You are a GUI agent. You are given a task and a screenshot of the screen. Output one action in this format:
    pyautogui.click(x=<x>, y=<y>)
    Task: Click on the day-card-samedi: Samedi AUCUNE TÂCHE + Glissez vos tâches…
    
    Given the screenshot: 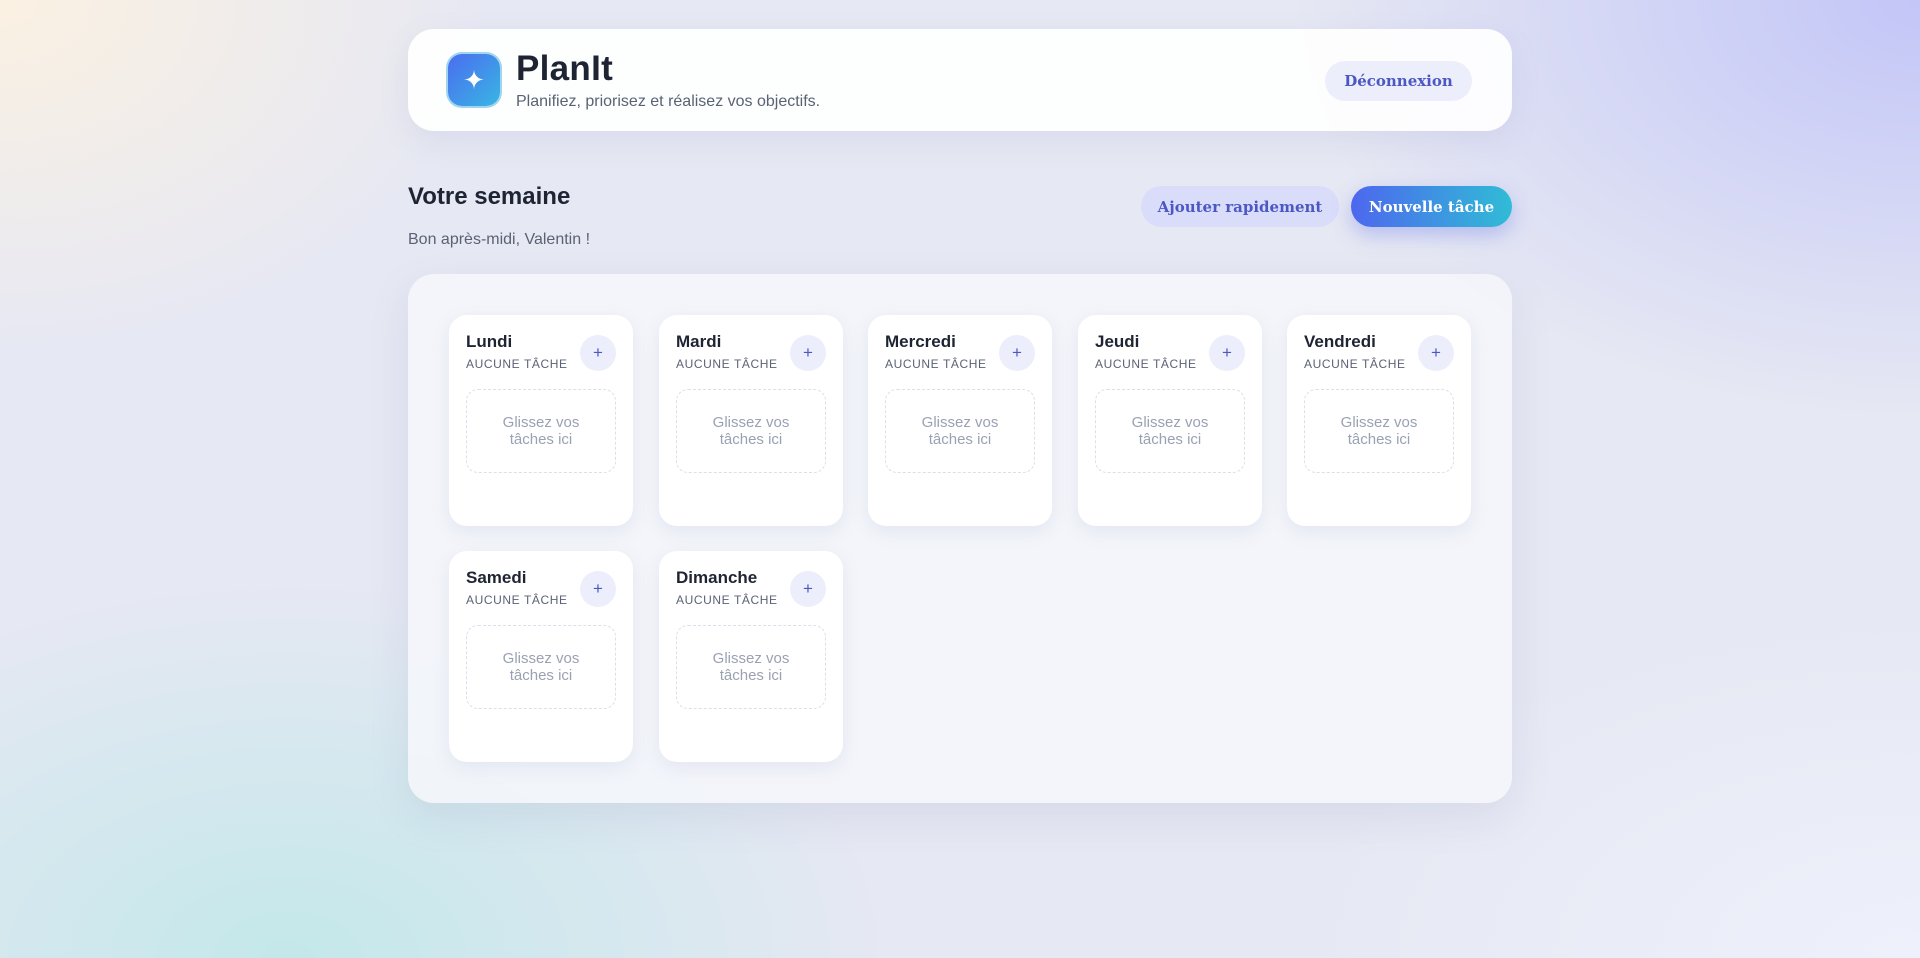 What is the action you would take?
    pyautogui.click(x=541, y=656)
    